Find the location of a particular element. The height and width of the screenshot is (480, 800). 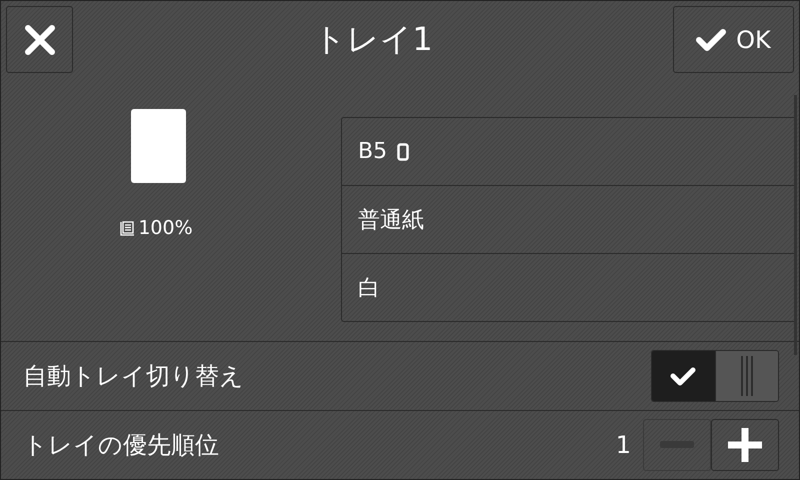

window-title: トレイ1 is located at coordinates (373, 39).